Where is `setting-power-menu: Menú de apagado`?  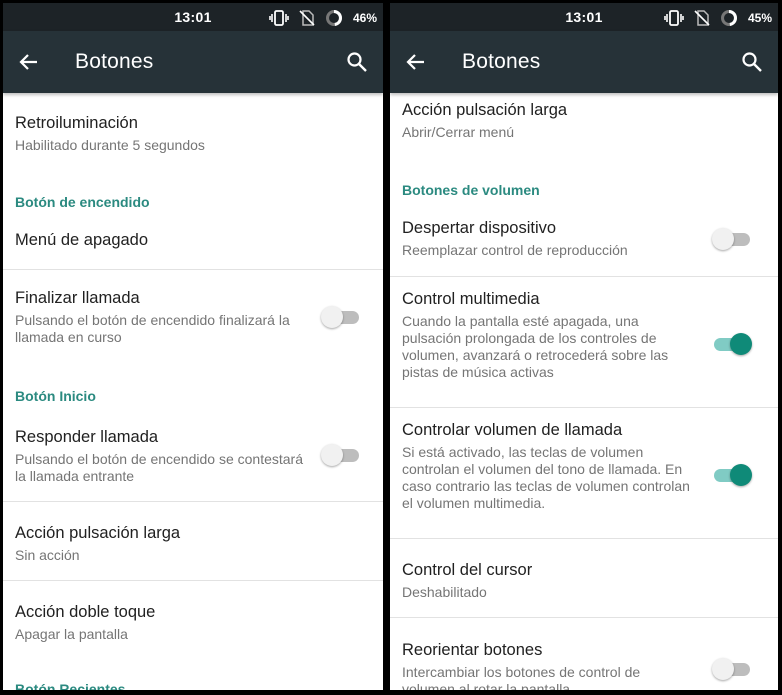 setting-power-menu: Menú de apagado is located at coordinates (193, 242).